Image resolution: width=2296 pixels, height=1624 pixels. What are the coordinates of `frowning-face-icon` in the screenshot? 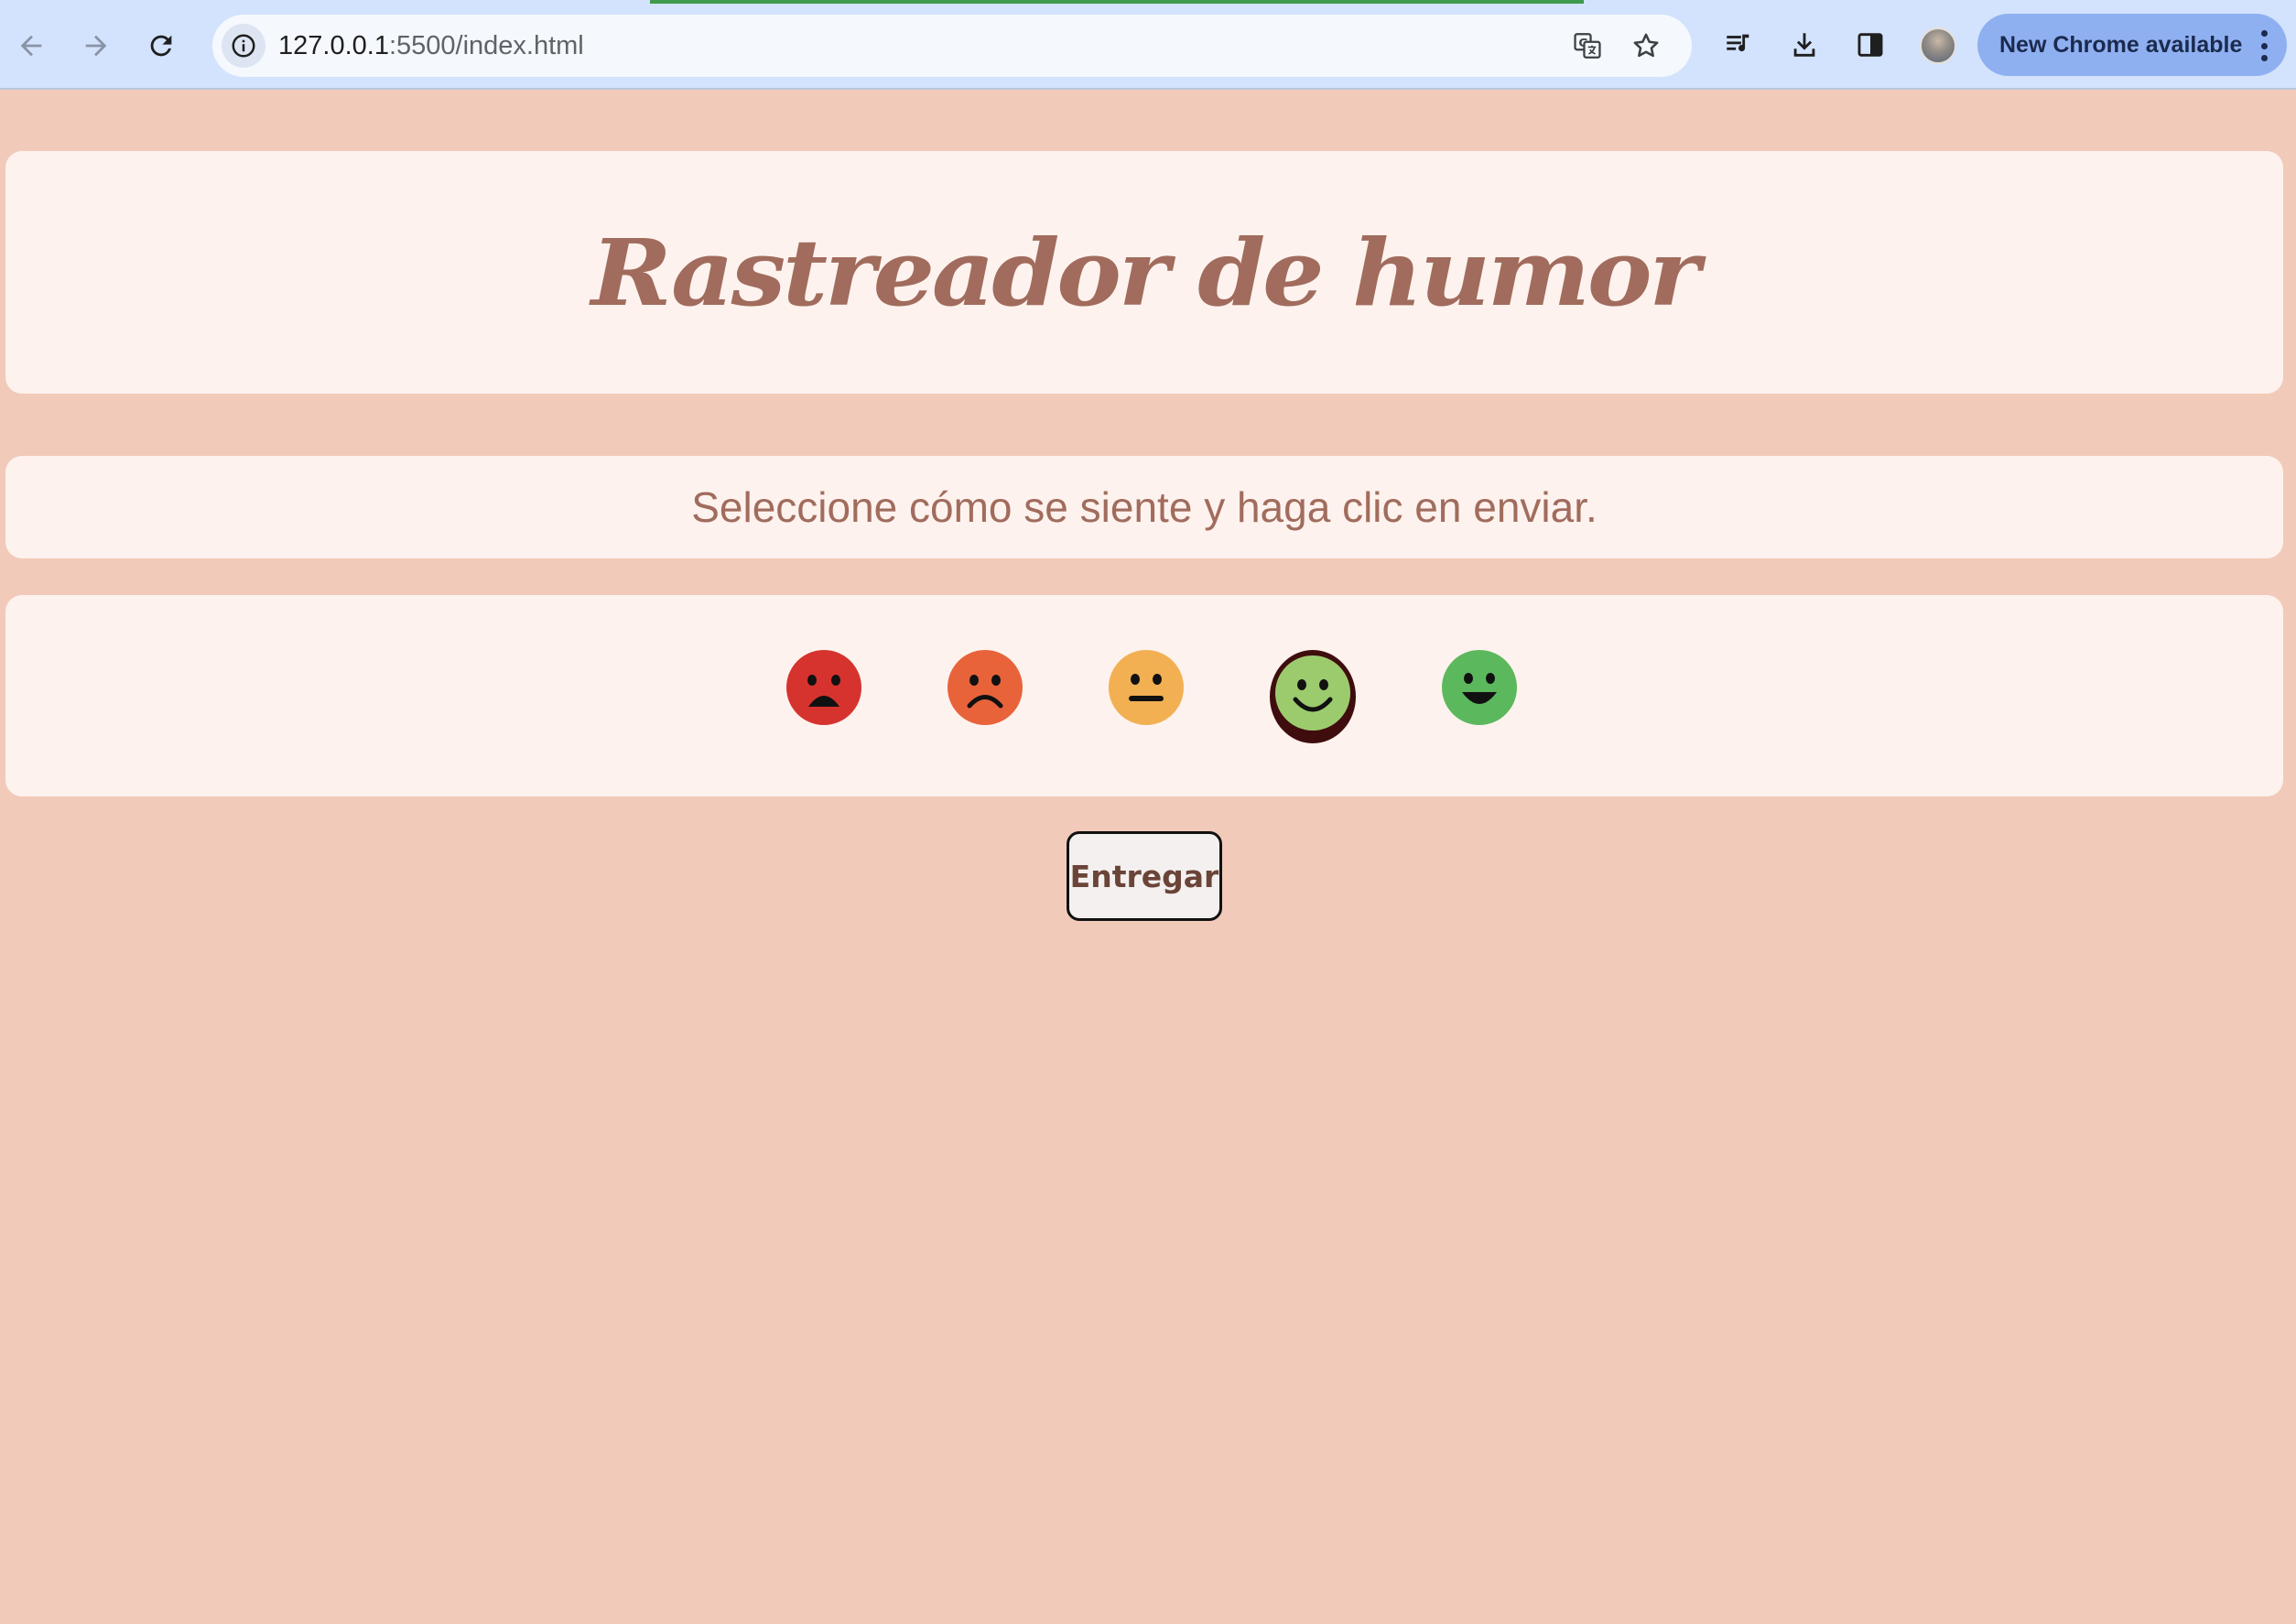 It's located at (986, 687).